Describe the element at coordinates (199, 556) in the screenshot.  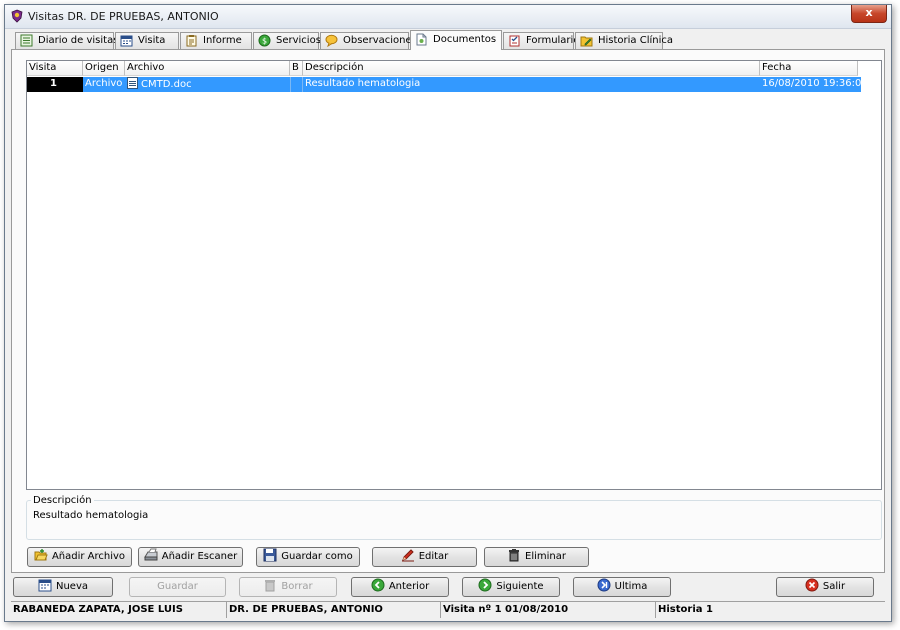
I see `add-scanner-label: Añadir Escaner` at that location.